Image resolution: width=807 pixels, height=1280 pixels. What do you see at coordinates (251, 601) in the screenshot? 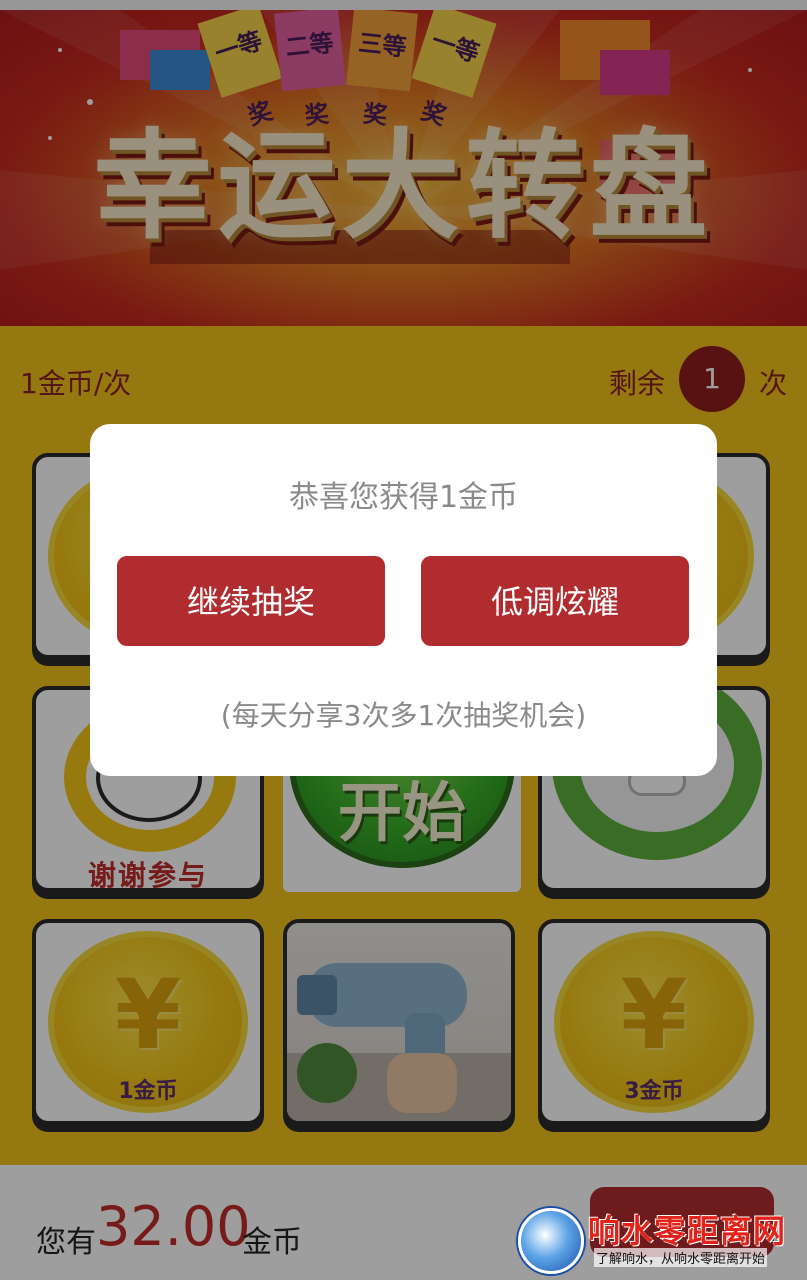
I see `continue-draw-button: 继续抽奖` at bounding box center [251, 601].